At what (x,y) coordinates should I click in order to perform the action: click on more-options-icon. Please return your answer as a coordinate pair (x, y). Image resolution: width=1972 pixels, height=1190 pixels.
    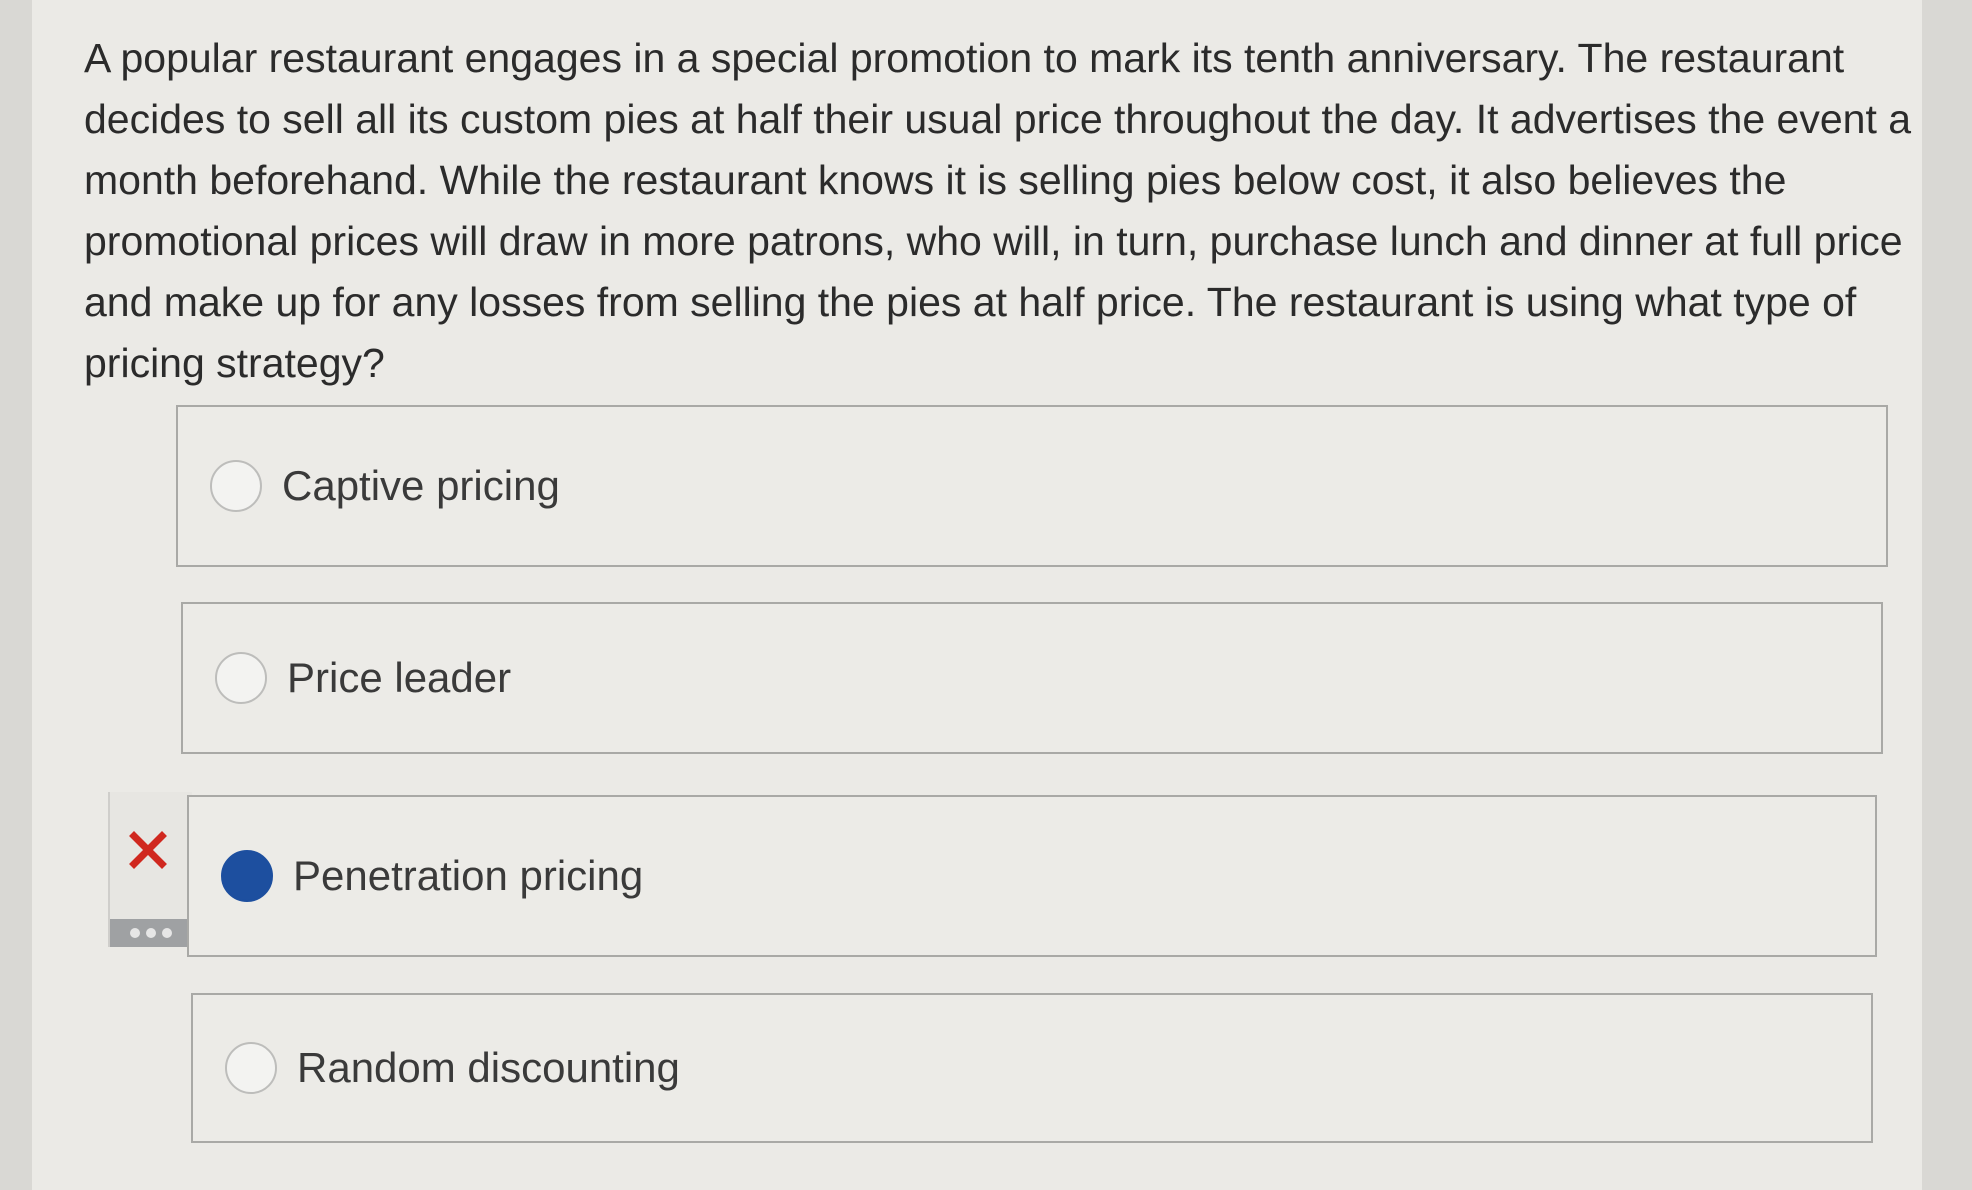
    Looking at the image, I should click on (151, 933).